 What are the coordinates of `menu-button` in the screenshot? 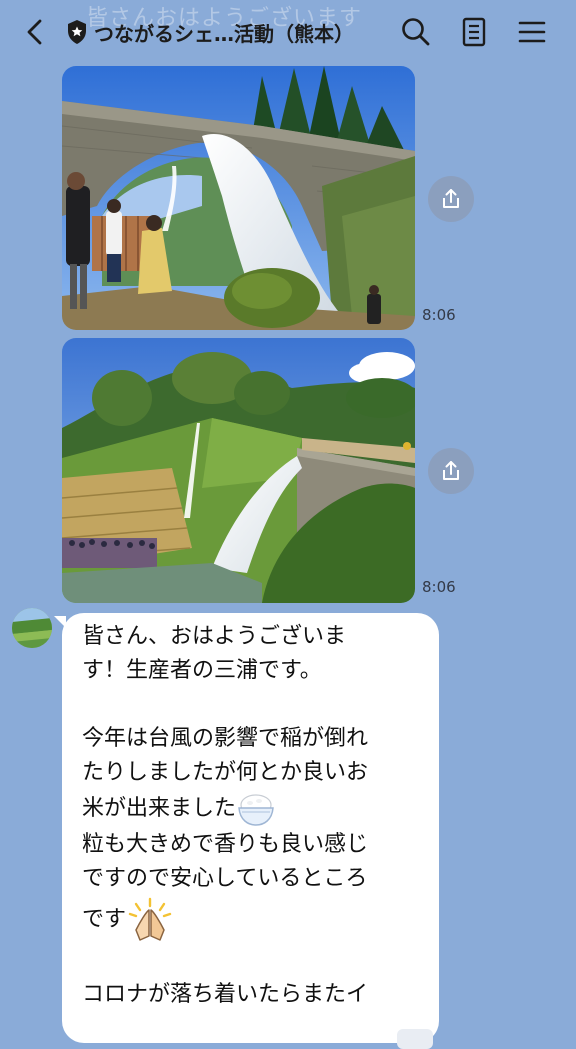 It's located at (532, 32).